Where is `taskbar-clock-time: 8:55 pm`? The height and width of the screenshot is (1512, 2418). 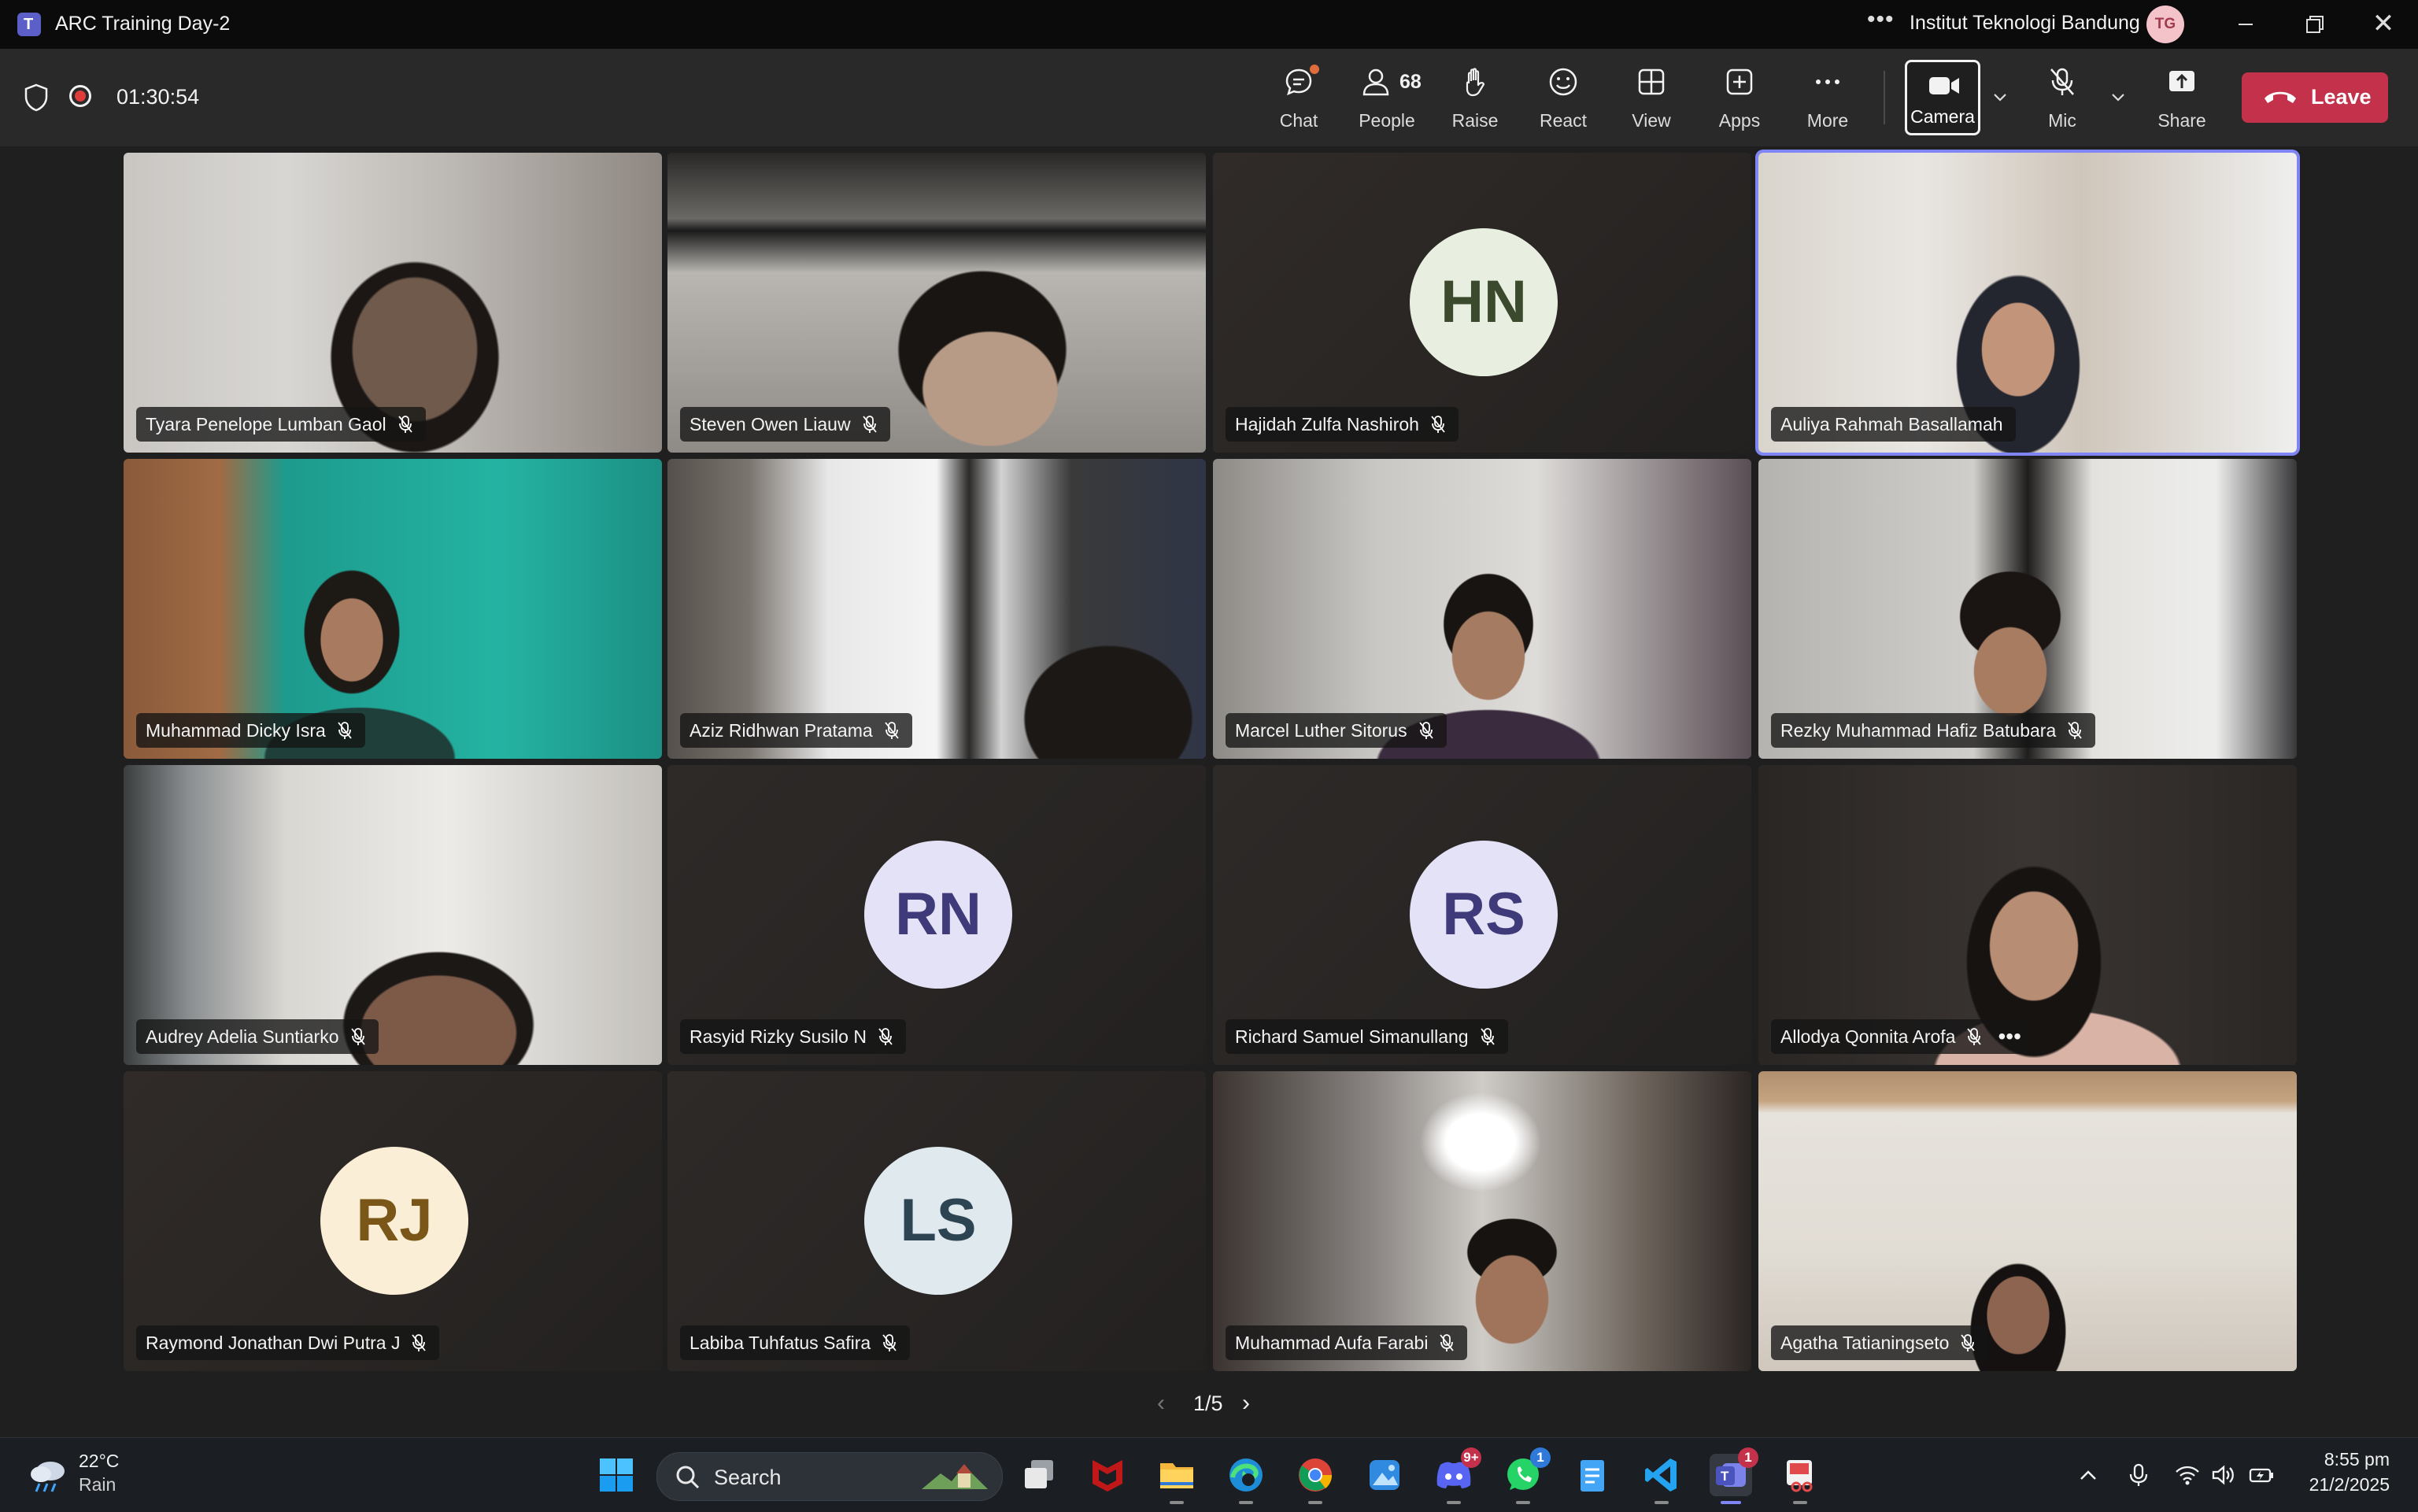 taskbar-clock-time: 8:55 pm is located at coordinates (2352, 1460).